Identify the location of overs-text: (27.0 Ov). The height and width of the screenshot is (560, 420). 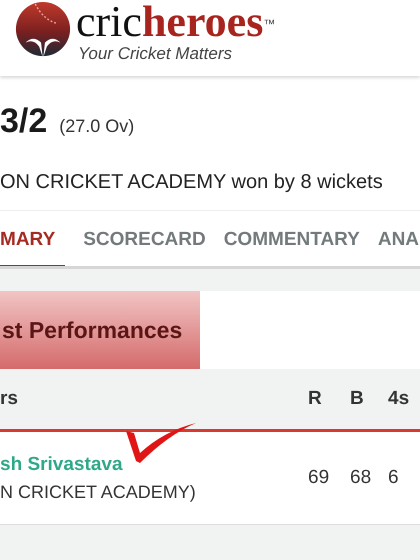
(96, 126).